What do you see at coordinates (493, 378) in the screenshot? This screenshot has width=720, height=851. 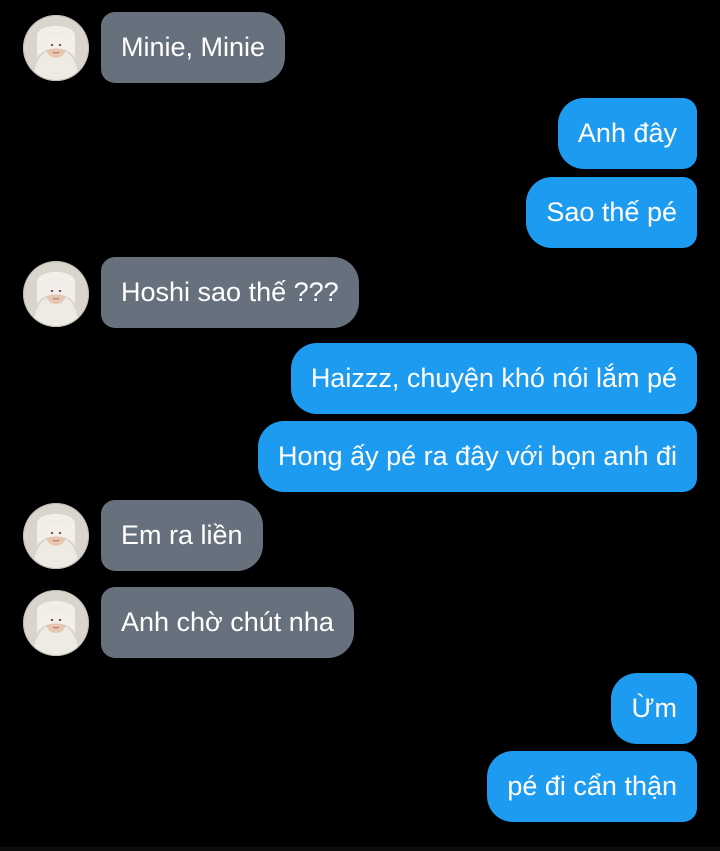 I see `message-bubble-outgoing: Haizzz, chuyện khó nói lắm pé` at bounding box center [493, 378].